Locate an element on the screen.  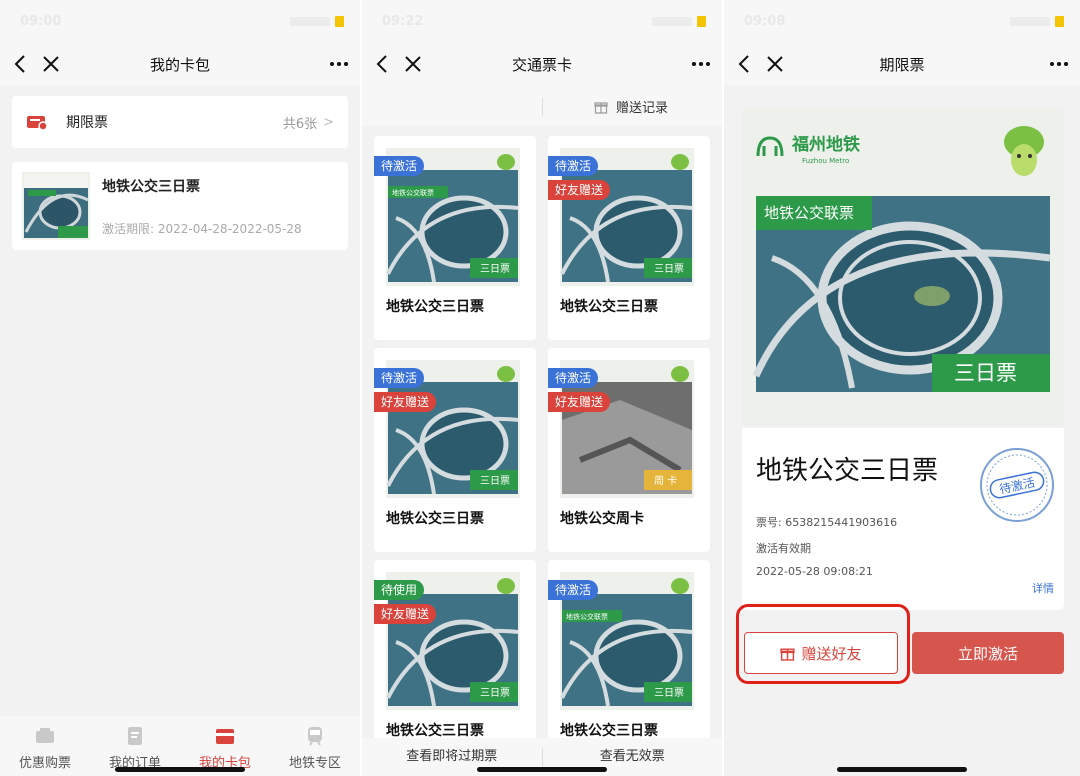
pass-count: 共6张 is located at coordinates (300, 124).